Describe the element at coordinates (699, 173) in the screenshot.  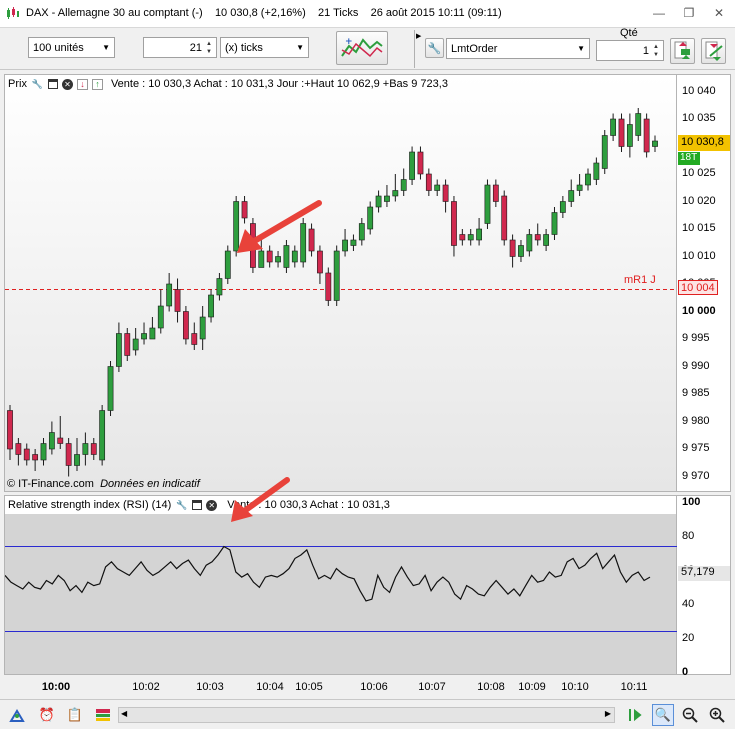
I see `price-axis-tick-label: 10 025` at that location.